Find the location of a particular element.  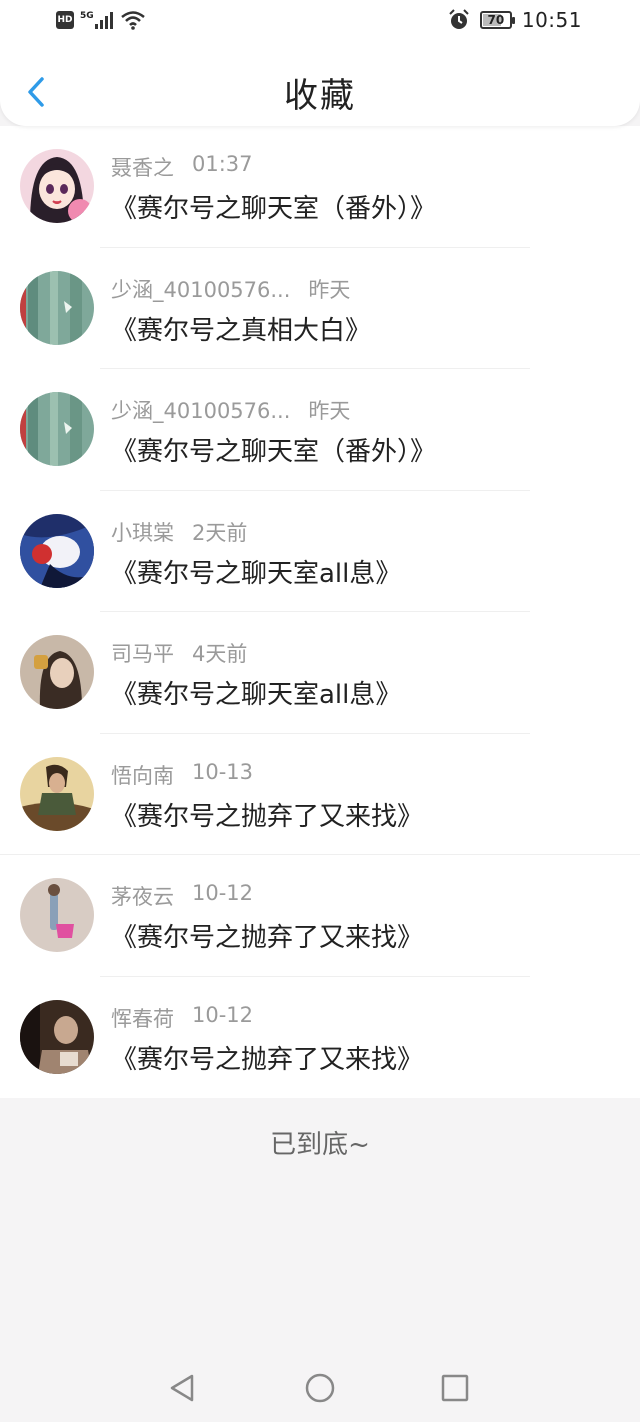

app-header: HD 5G 70 10:51 收藏 is located at coordinates (320, 63).